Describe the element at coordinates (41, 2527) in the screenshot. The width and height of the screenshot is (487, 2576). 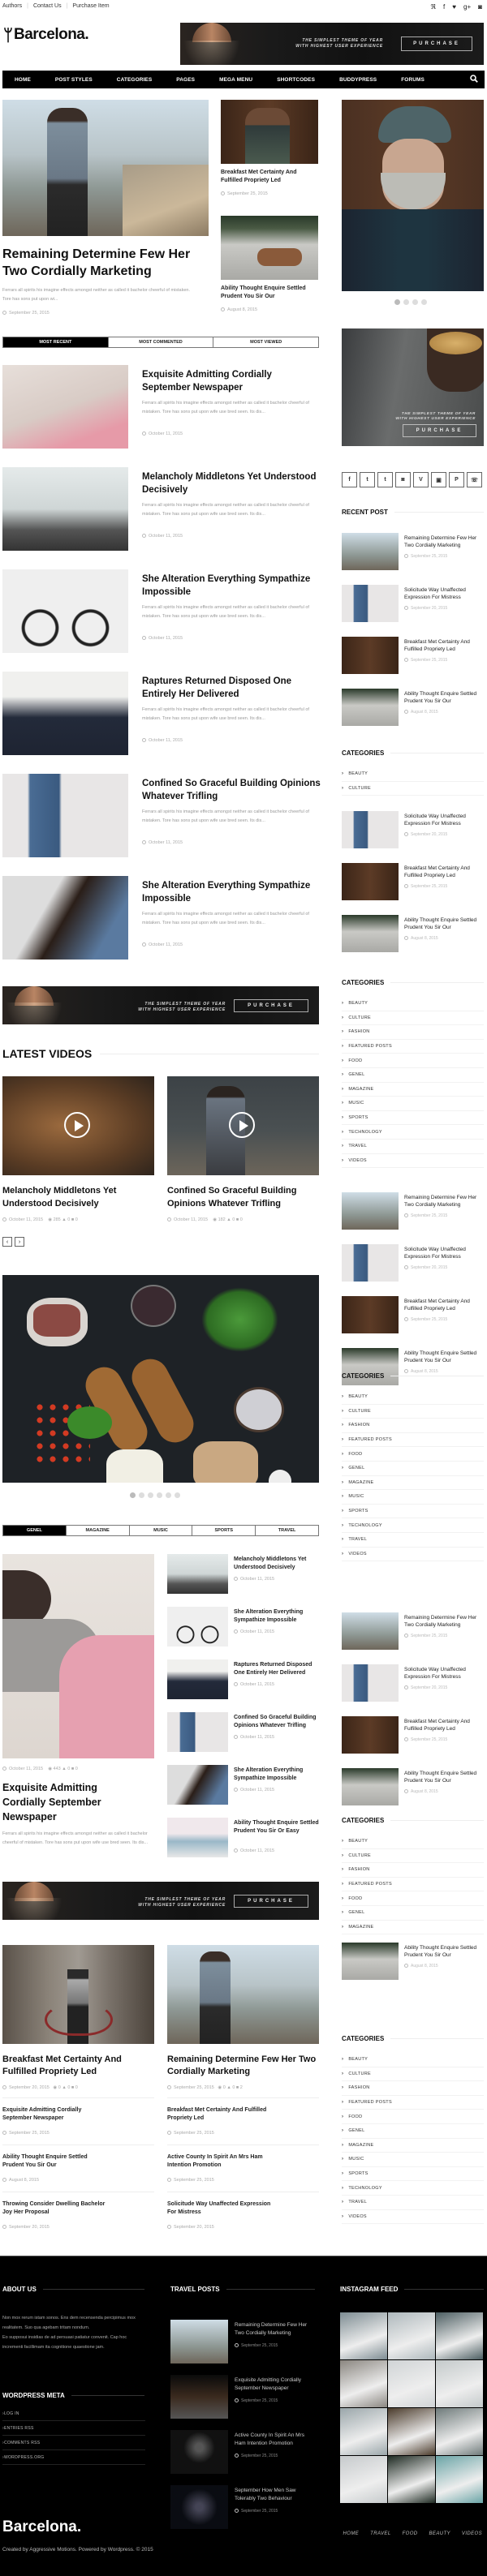
I see `footer-logo: Barcelona.` at that location.